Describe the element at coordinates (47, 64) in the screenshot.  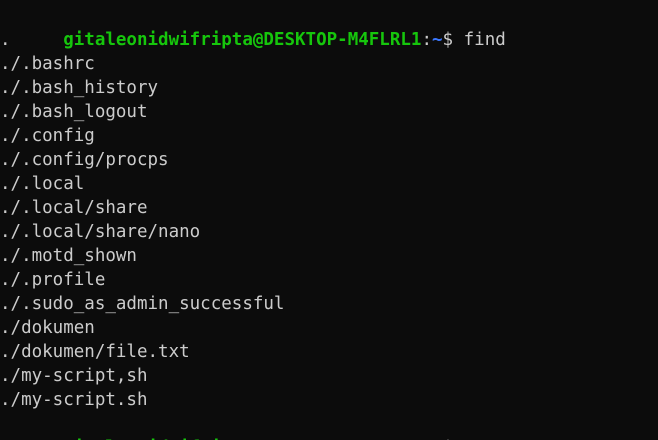
I see `output-line: ./.bashrc` at that location.